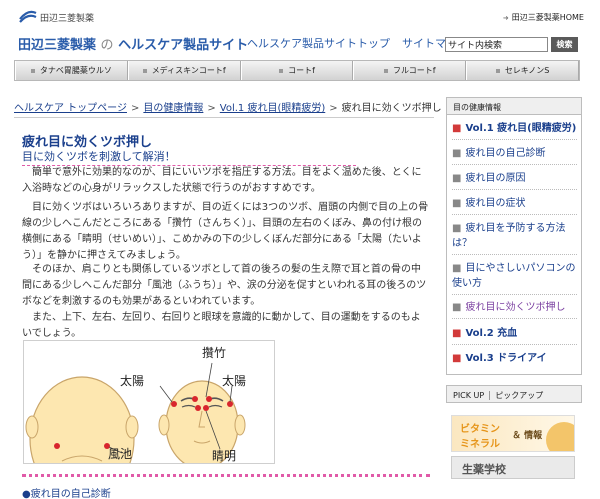  What do you see at coordinates (132, 381) in the screenshot?
I see `label-taiyo-left: 太陽` at bounding box center [132, 381].